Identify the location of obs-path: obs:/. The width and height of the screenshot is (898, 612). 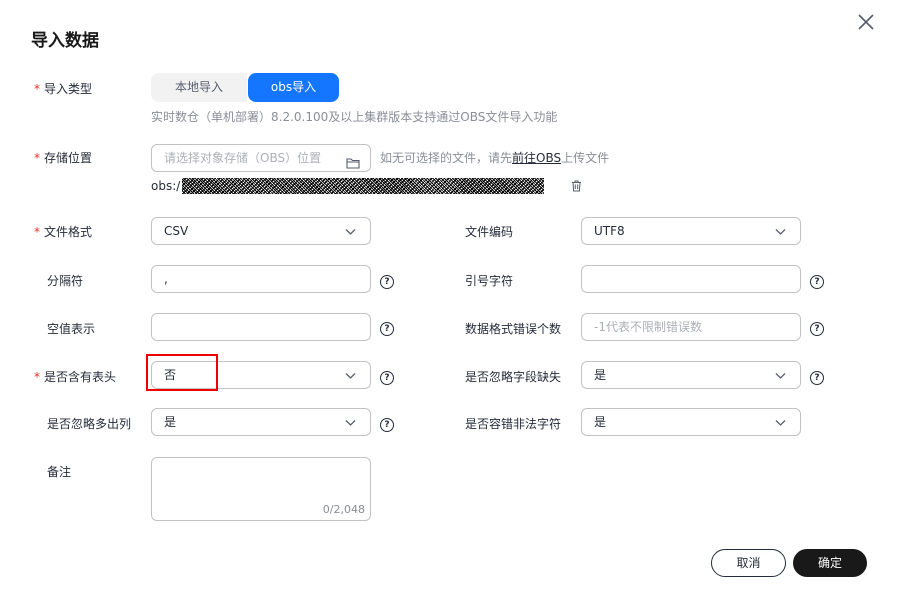
(348, 186).